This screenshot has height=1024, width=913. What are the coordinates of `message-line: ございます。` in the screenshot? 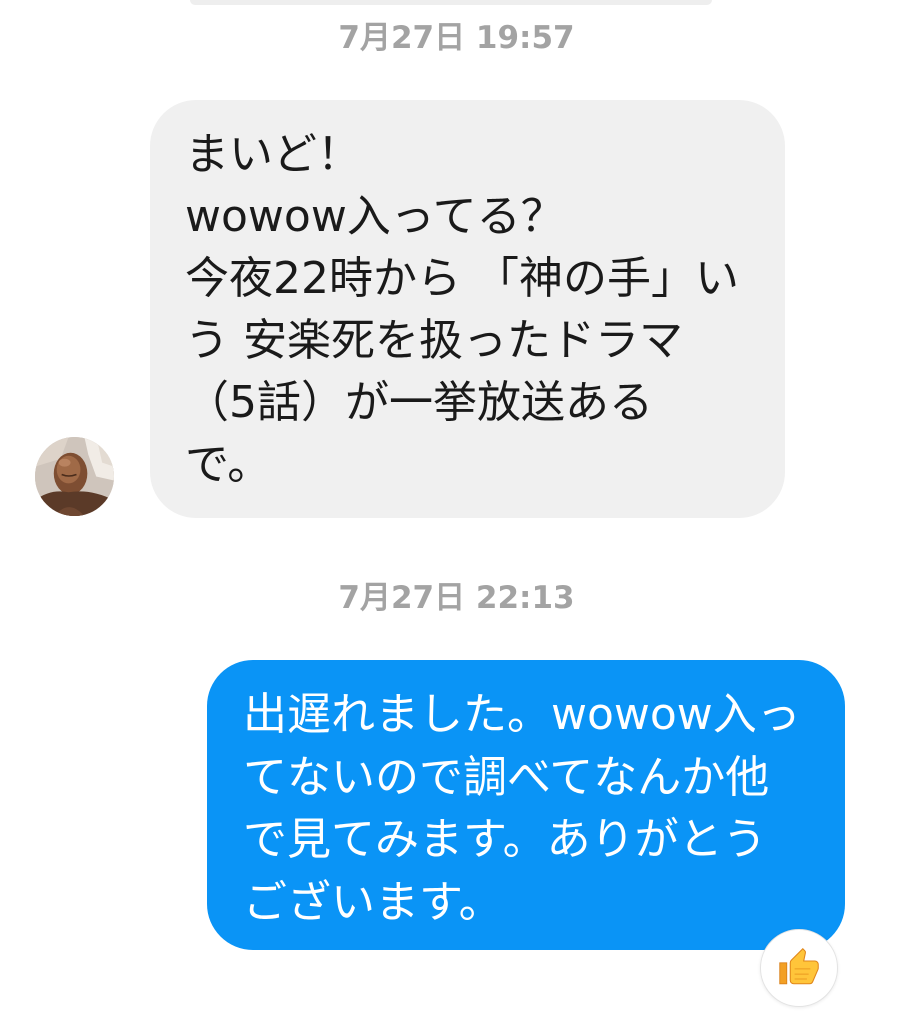 It's located at (373, 902).